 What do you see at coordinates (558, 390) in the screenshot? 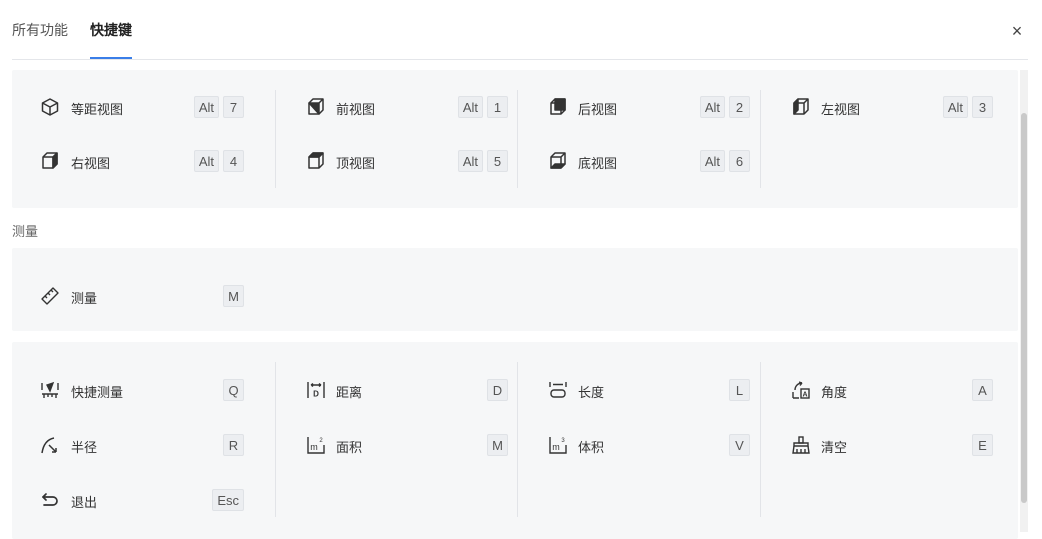
I see `length-icon` at bounding box center [558, 390].